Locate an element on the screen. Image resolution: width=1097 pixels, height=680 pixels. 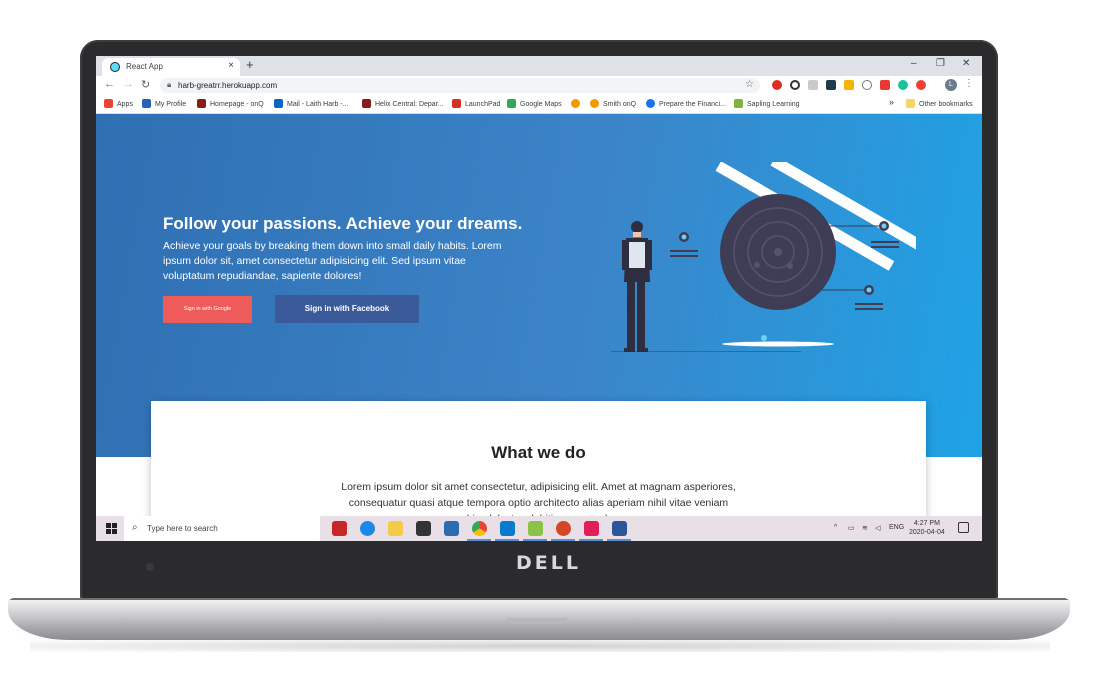
facebook-signin-button: Sign in with Facebook is located at coordinates (347, 309).